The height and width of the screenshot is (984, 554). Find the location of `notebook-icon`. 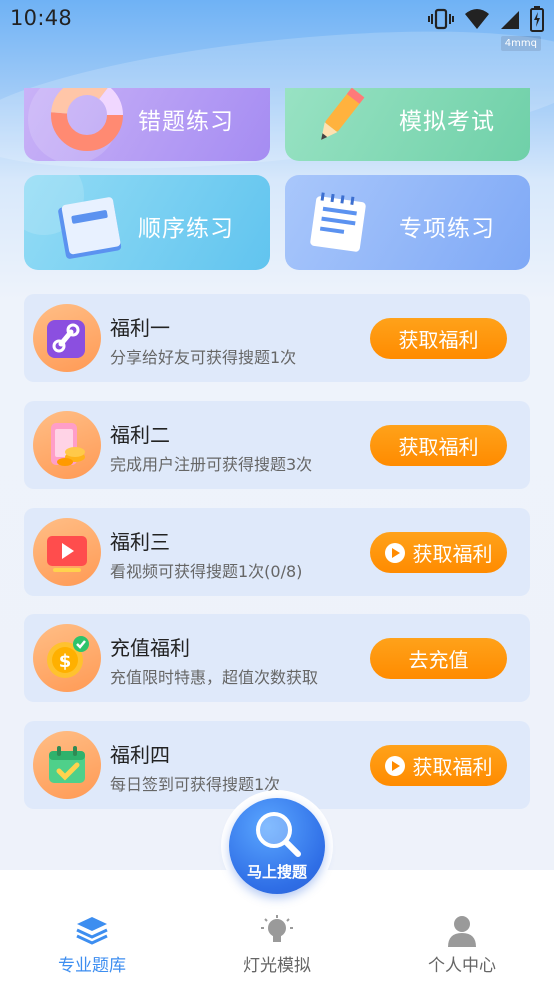

notebook-icon is located at coordinates (338, 222).